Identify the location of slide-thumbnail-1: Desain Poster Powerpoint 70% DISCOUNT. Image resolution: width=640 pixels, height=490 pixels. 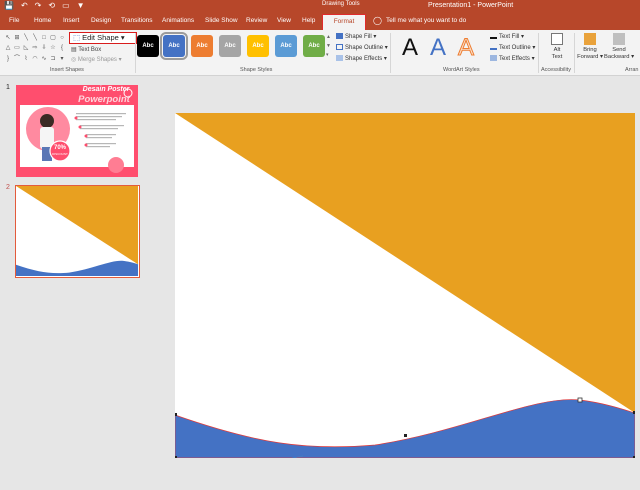
(77, 131).